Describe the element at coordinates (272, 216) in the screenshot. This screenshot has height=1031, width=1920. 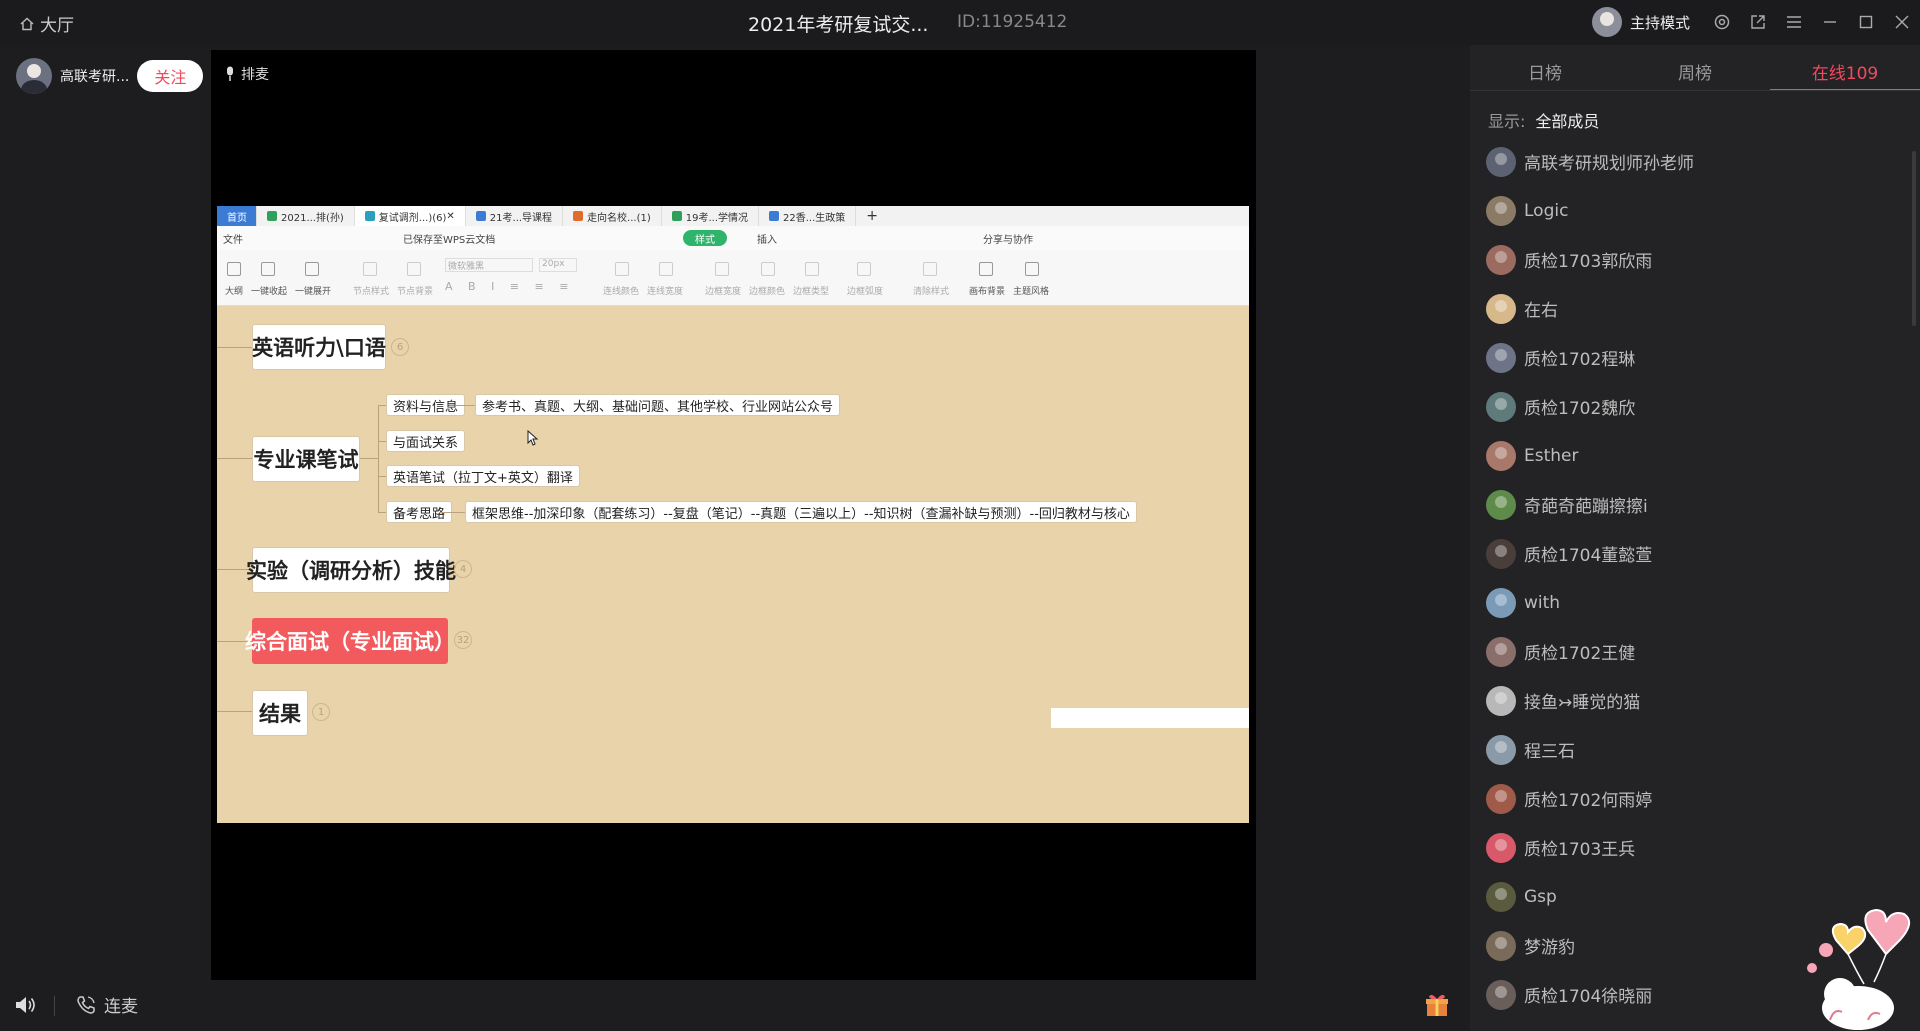
I see `sheet-icon` at that location.